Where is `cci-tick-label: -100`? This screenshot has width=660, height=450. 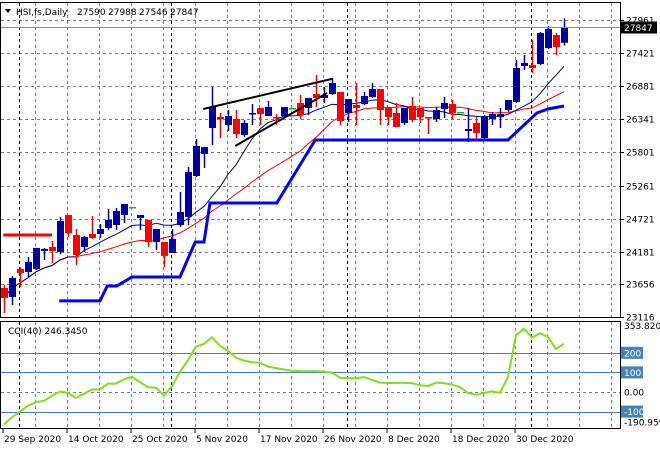
cci-tick-label: -100 is located at coordinates (634, 413).